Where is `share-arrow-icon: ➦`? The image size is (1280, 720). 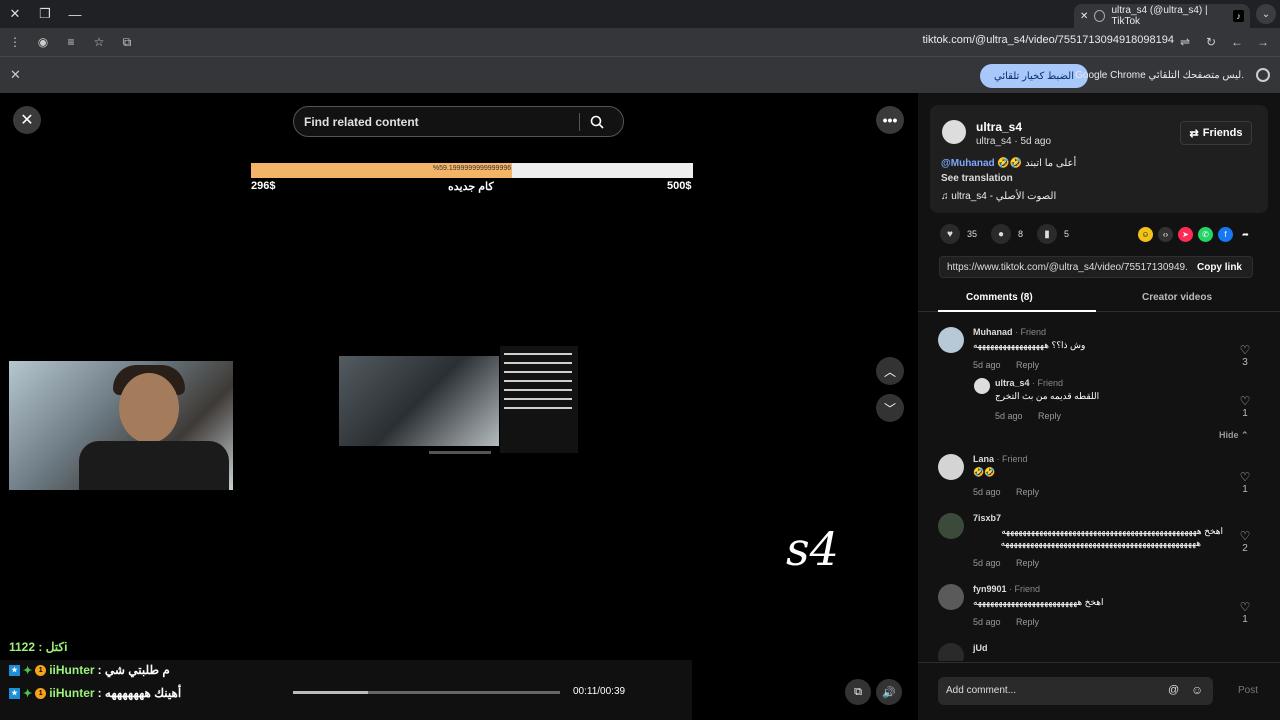
share-arrow-icon: ➦ is located at coordinates (1245, 234).